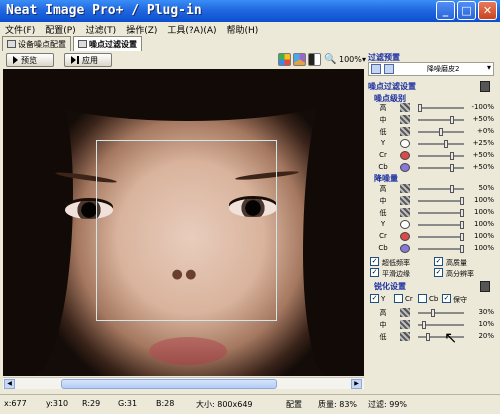  Describe the element at coordinates (15, 60) in the screenshot. I see `play-icon` at that location.